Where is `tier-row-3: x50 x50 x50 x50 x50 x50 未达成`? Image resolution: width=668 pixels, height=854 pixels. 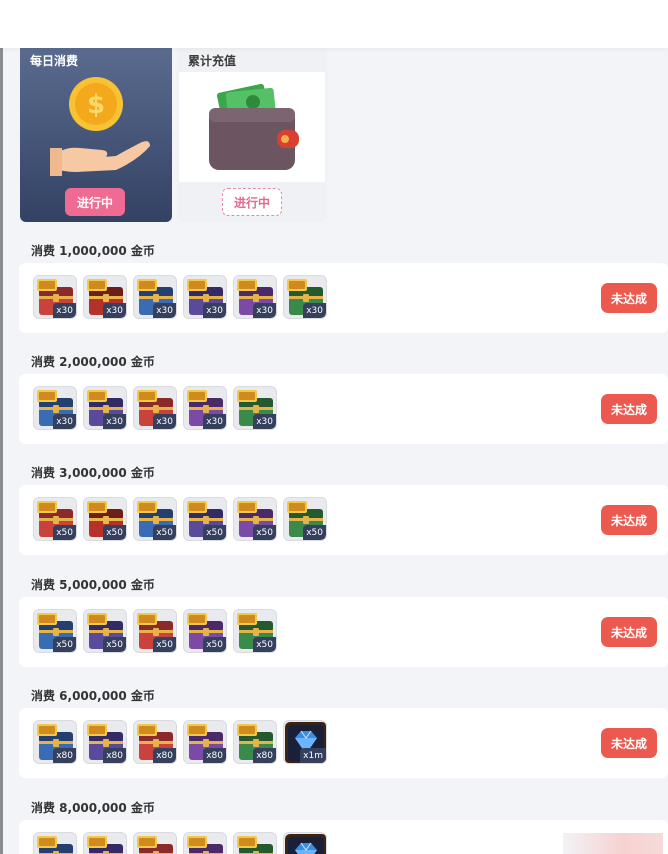
tier-row-3: x50 x50 x50 x50 x50 x50 未达成 is located at coordinates (343, 520).